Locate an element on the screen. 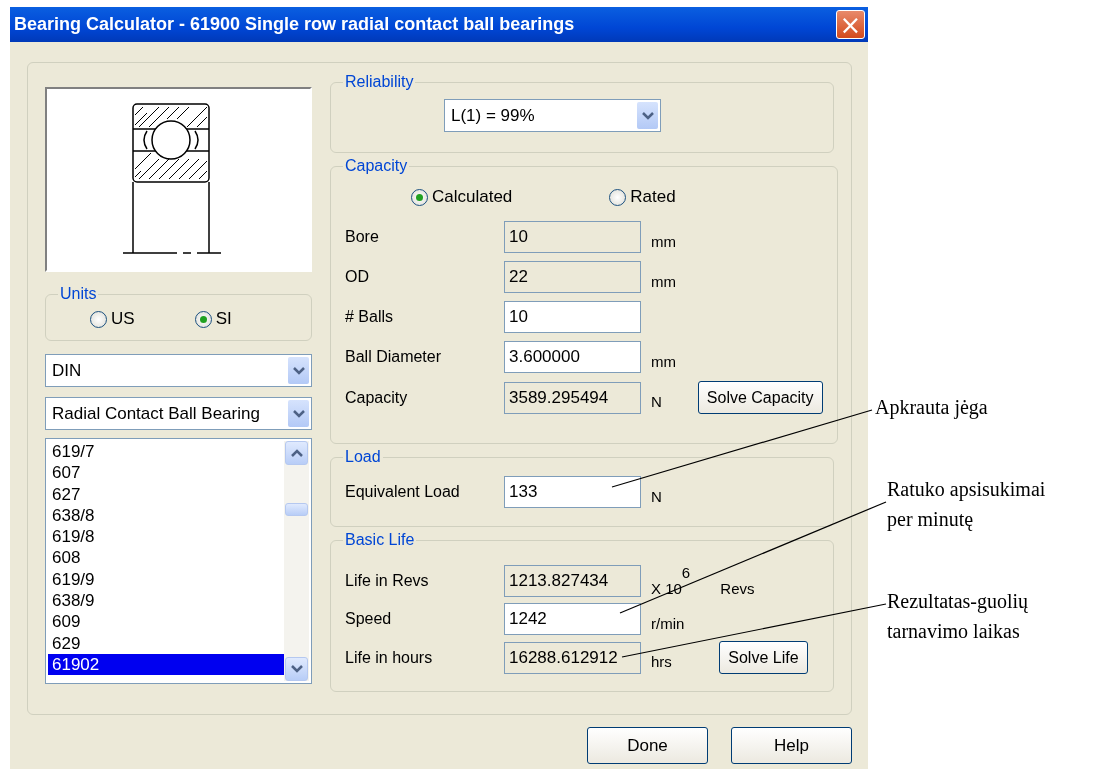 The height and width of the screenshot is (769, 1095). list-item: 607 is located at coordinates (166, 473).